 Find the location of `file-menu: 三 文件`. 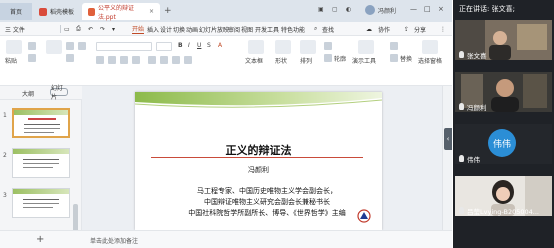

file-menu: 三 文件 is located at coordinates (15, 29).